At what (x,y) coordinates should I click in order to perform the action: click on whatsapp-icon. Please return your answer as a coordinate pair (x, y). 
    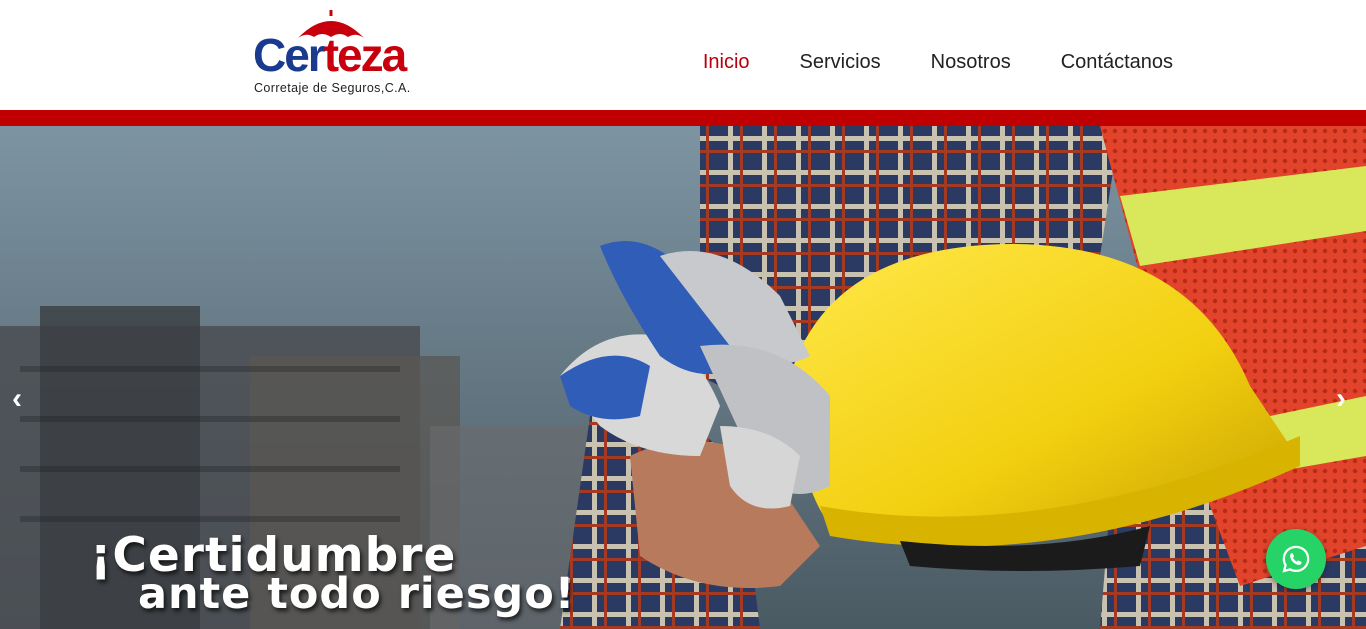
    Looking at the image, I should click on (1296, 559).